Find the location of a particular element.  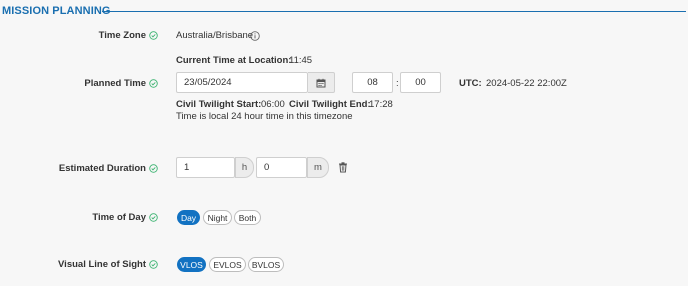

time-of-day-label-row: Time of Day is located at coordinates (125, 217).